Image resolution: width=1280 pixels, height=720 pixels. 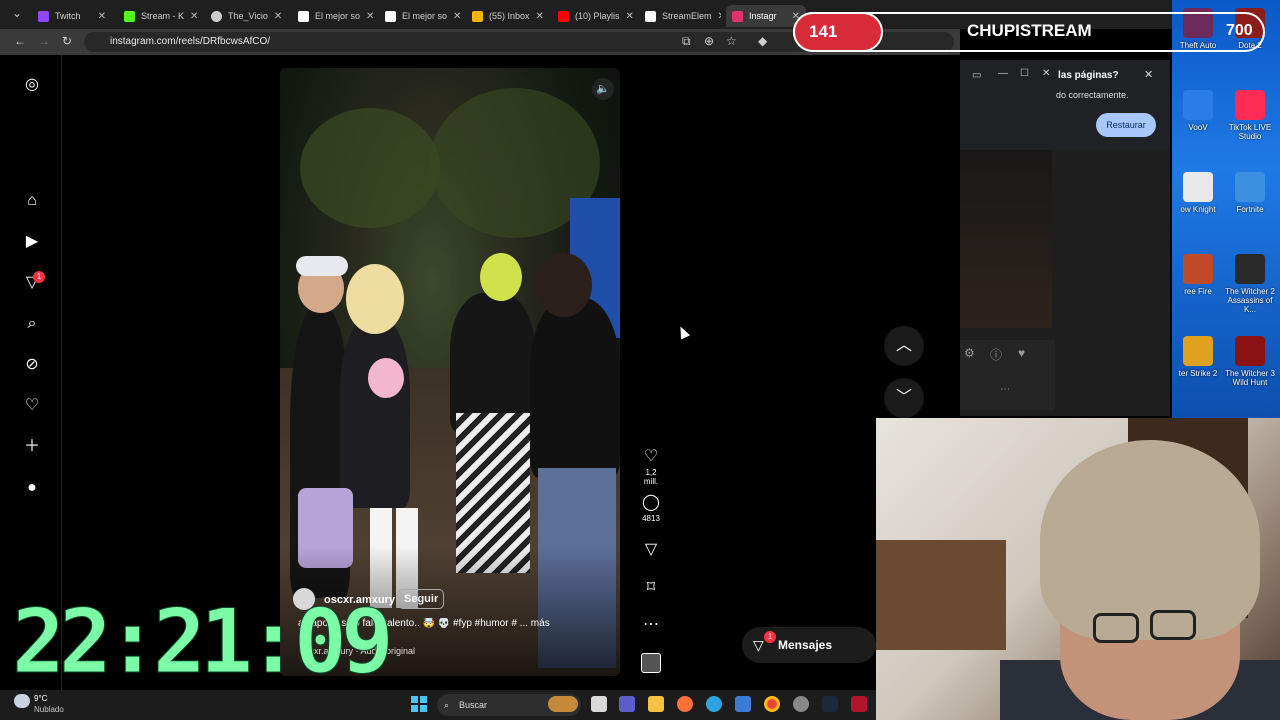 I want to click on cat-ear-headband, so click(x=322, y=266).